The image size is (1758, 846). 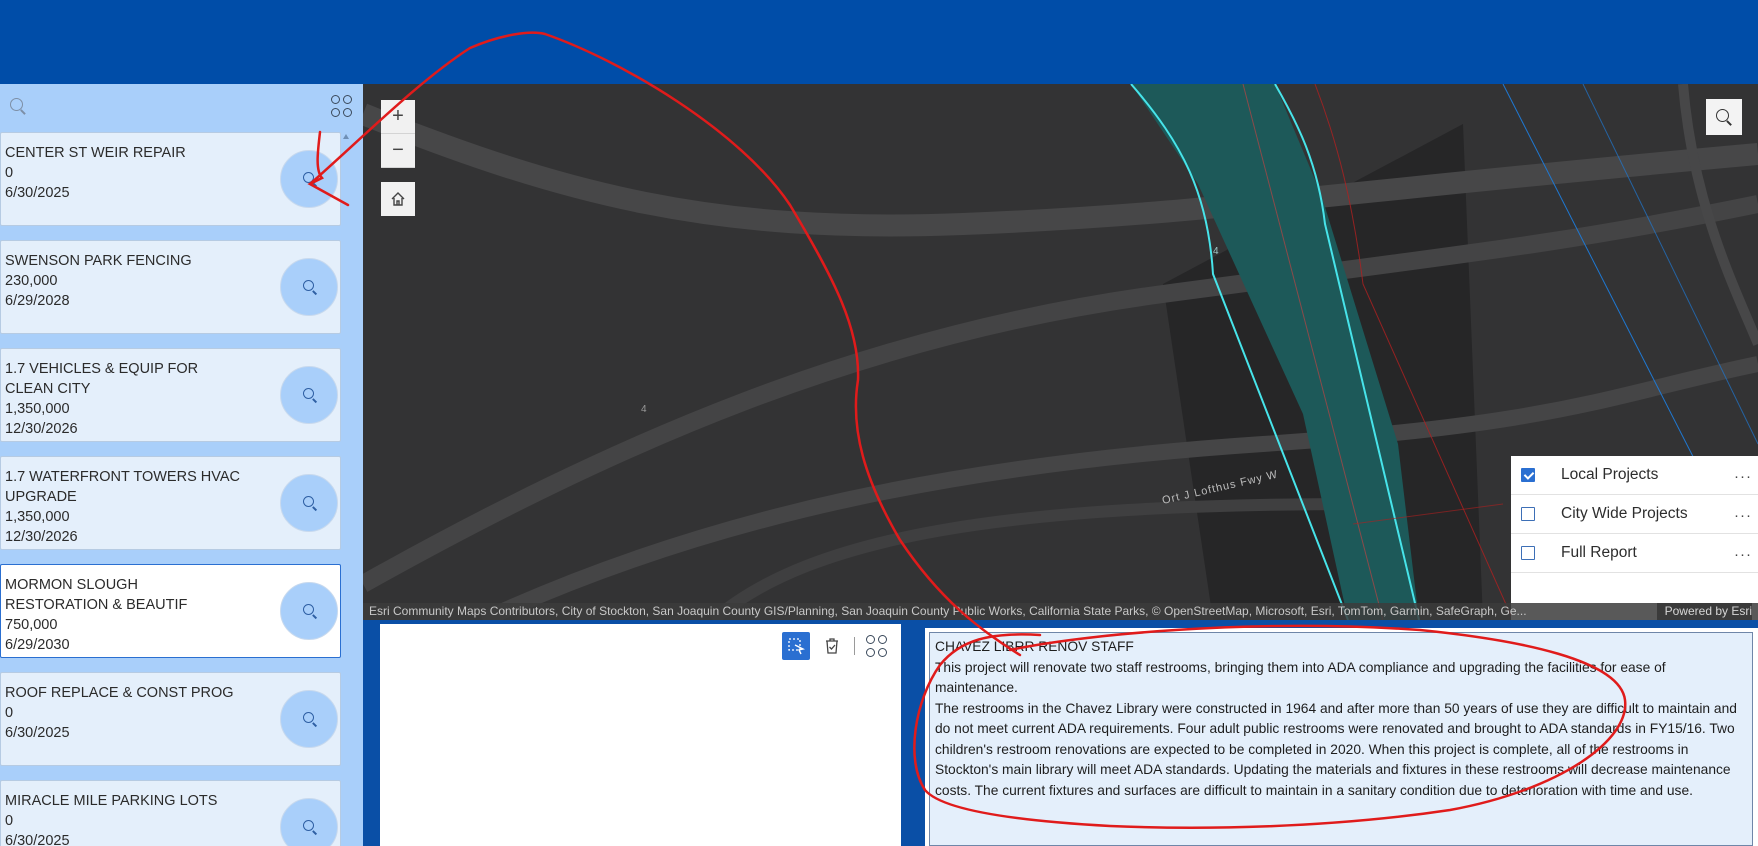 I want to click on project-date: 6/29/2028, so click(x=37, y=301).